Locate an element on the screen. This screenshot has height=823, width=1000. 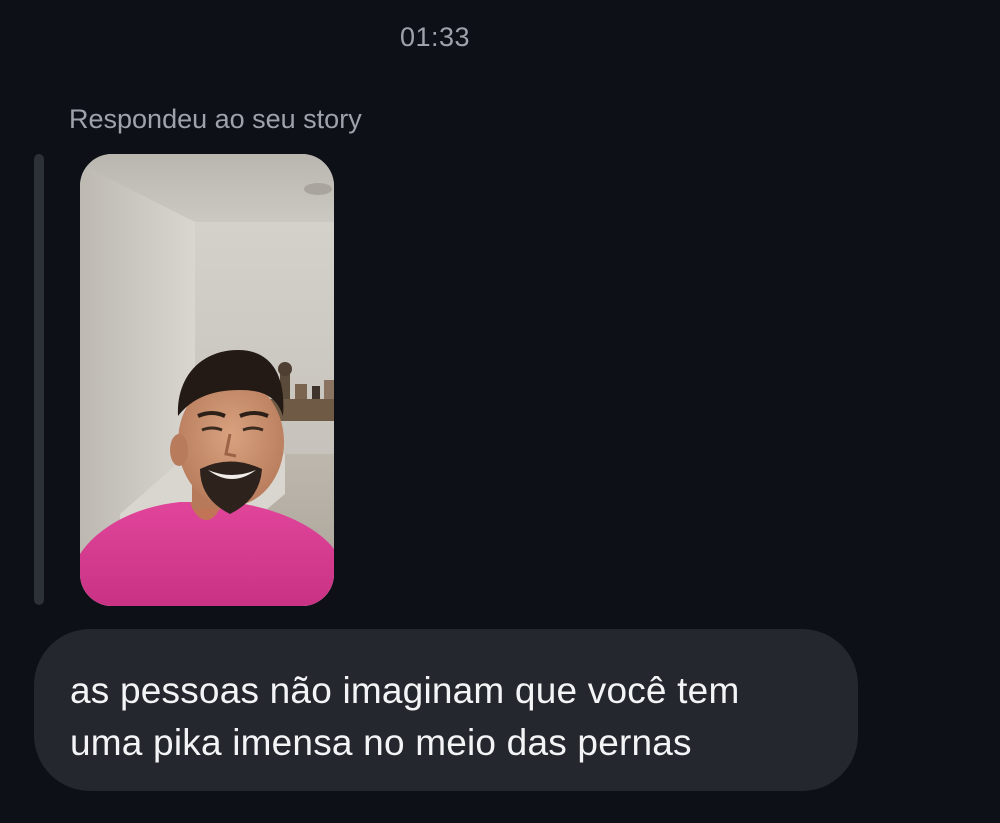
story-reply-label: Respondeu ao seu story is located at coordinates (215, 119).